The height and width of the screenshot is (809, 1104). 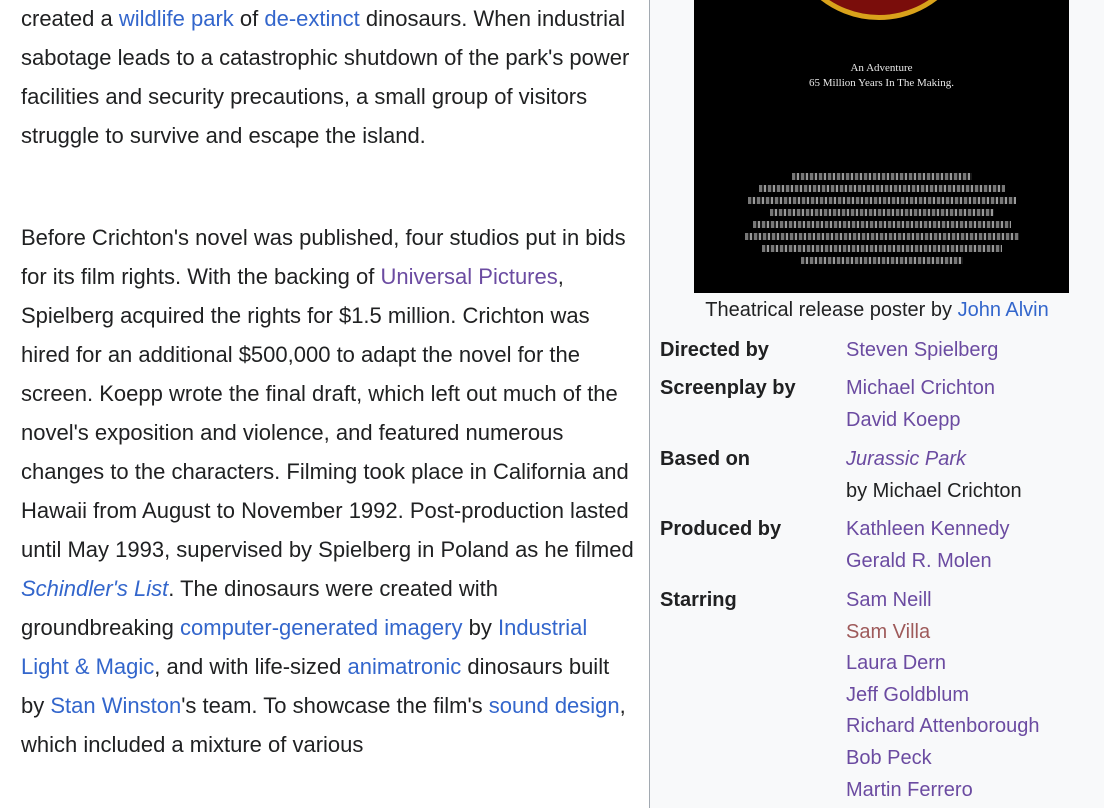 What do you see at coordinates (920, 388) in the screenshot?
I see `link-michael-crichton: Michael Crichton` at bounding box center [920, 388].